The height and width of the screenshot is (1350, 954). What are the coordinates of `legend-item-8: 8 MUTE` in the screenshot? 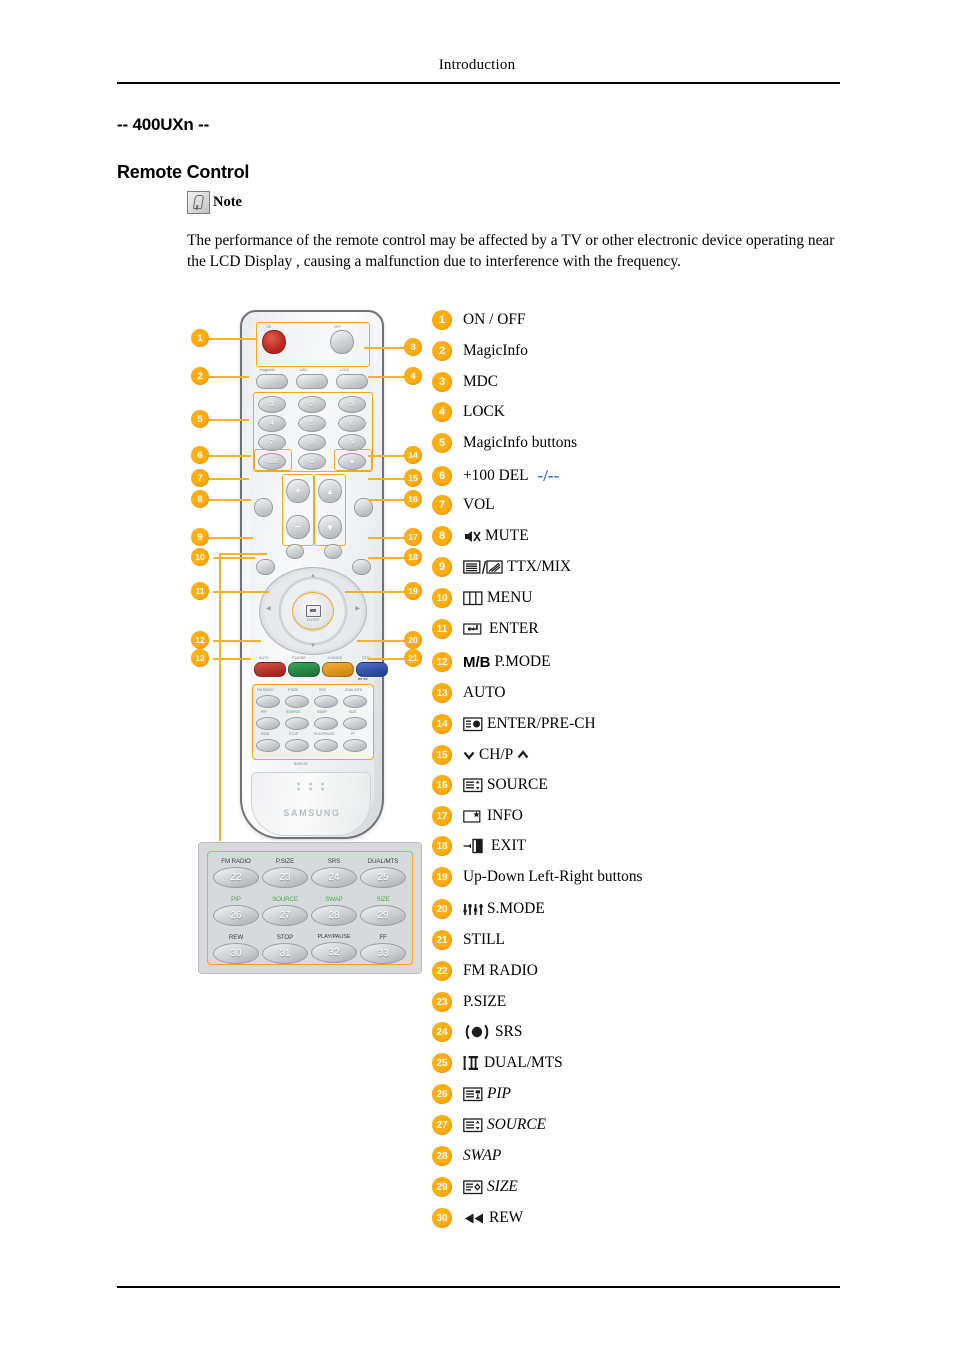 It's located at (480, 536).